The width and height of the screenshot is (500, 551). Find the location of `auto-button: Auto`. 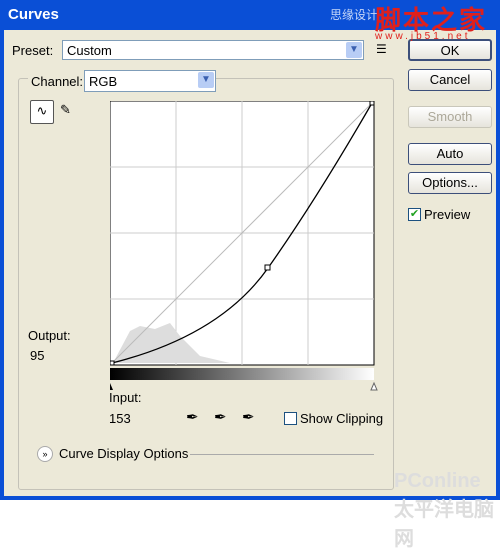

auto-button: Auto is located at coordinates (450, 154).